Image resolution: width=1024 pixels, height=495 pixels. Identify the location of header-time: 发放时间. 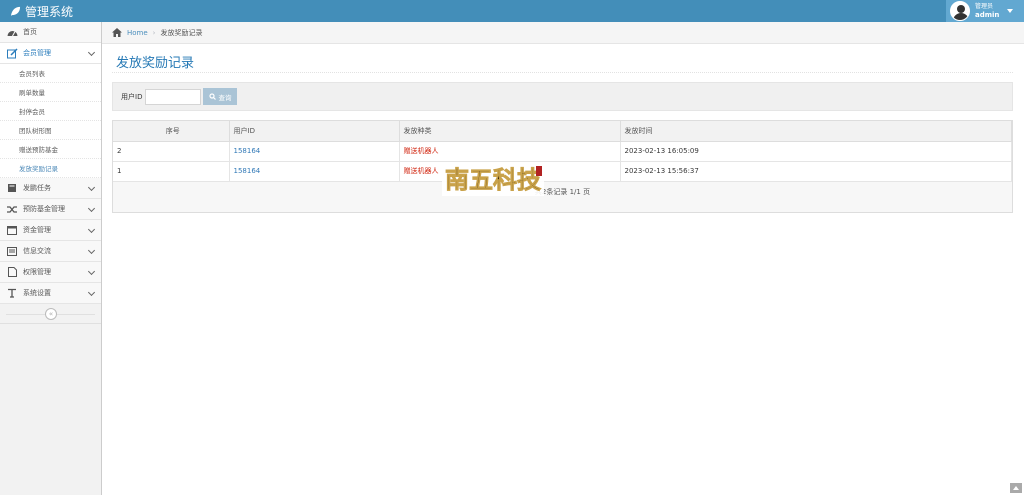
(816, 131).